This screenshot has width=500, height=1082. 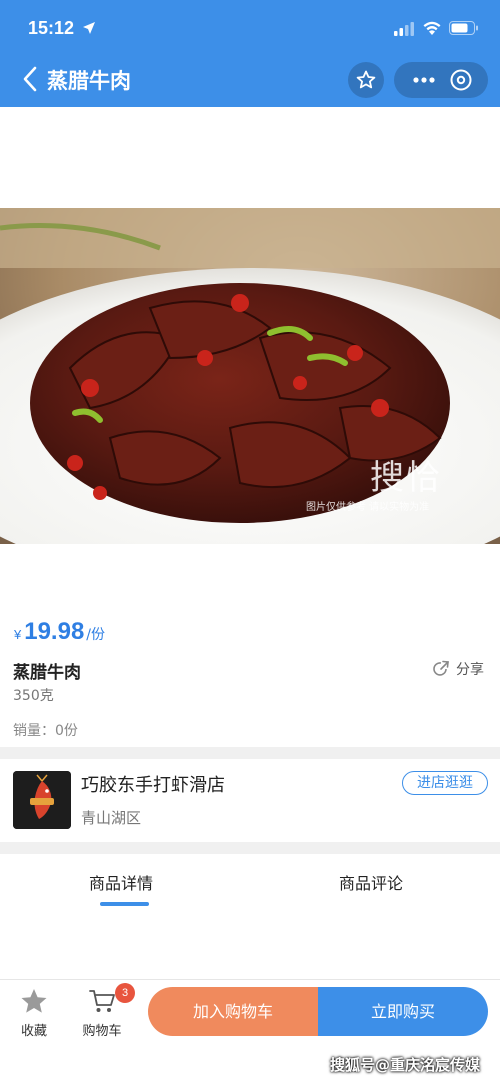 I want to click on watermark-brand: 搜恰, so click(x=406, y=478).